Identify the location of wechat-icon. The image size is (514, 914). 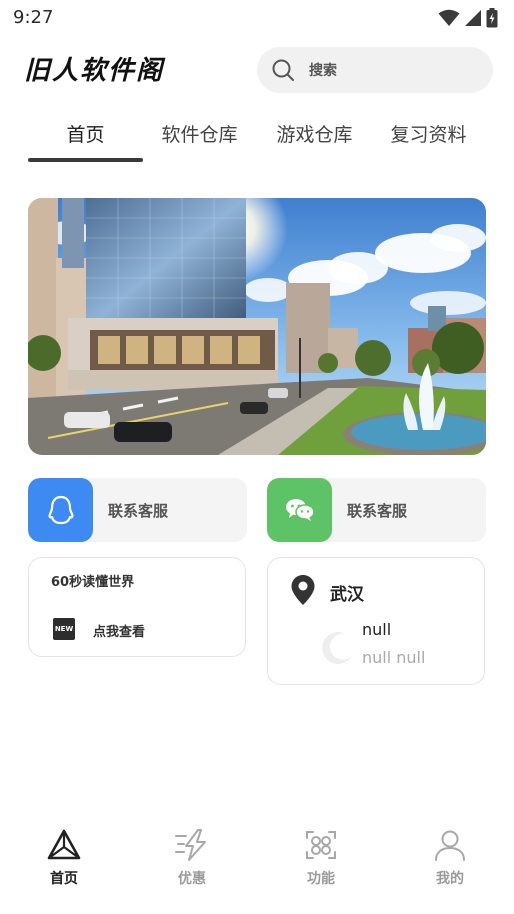
(300, 510).